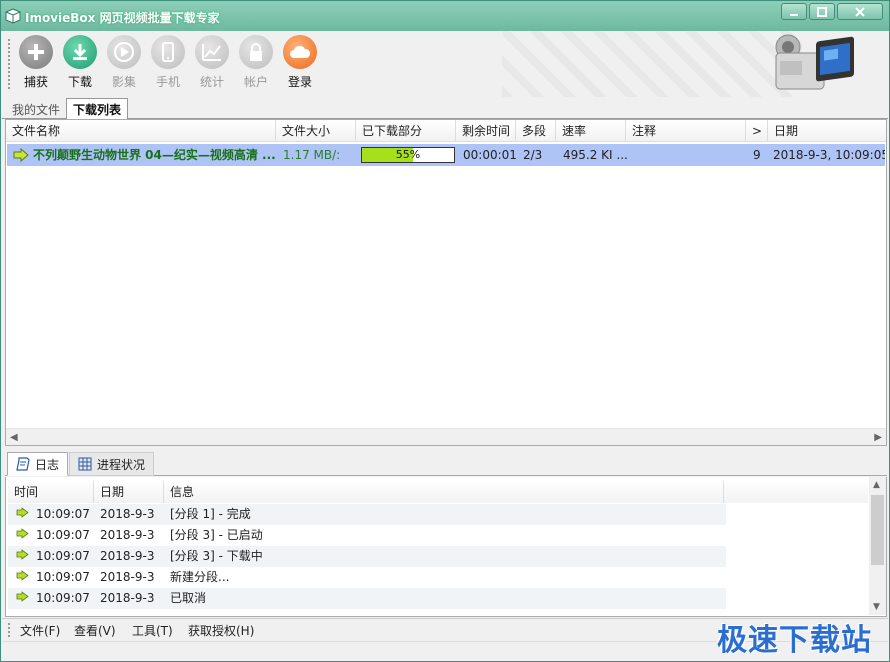 The height and width of the screenshot is (662, 890). I want to click on log-row: 10:09:07 2018-9-3 [分段 3] - 已启动, so click(367, 535).